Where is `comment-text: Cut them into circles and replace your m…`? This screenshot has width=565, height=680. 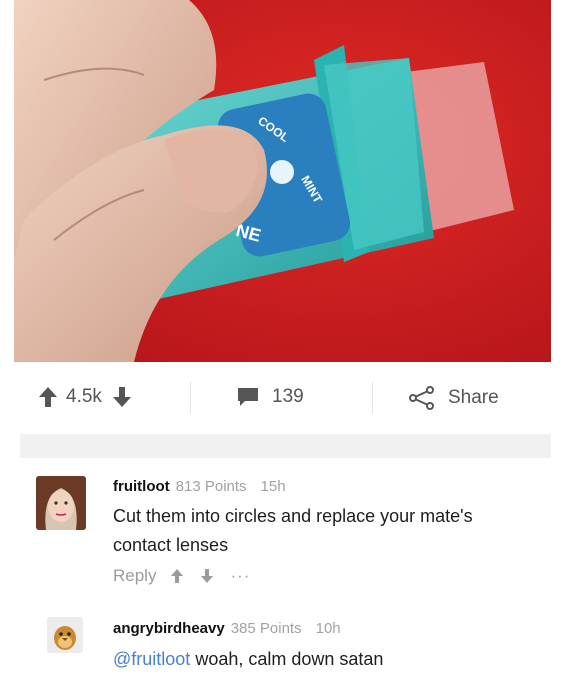 comment-text: Cut them into circles and replace your m… is located at coordinates (293, 530).